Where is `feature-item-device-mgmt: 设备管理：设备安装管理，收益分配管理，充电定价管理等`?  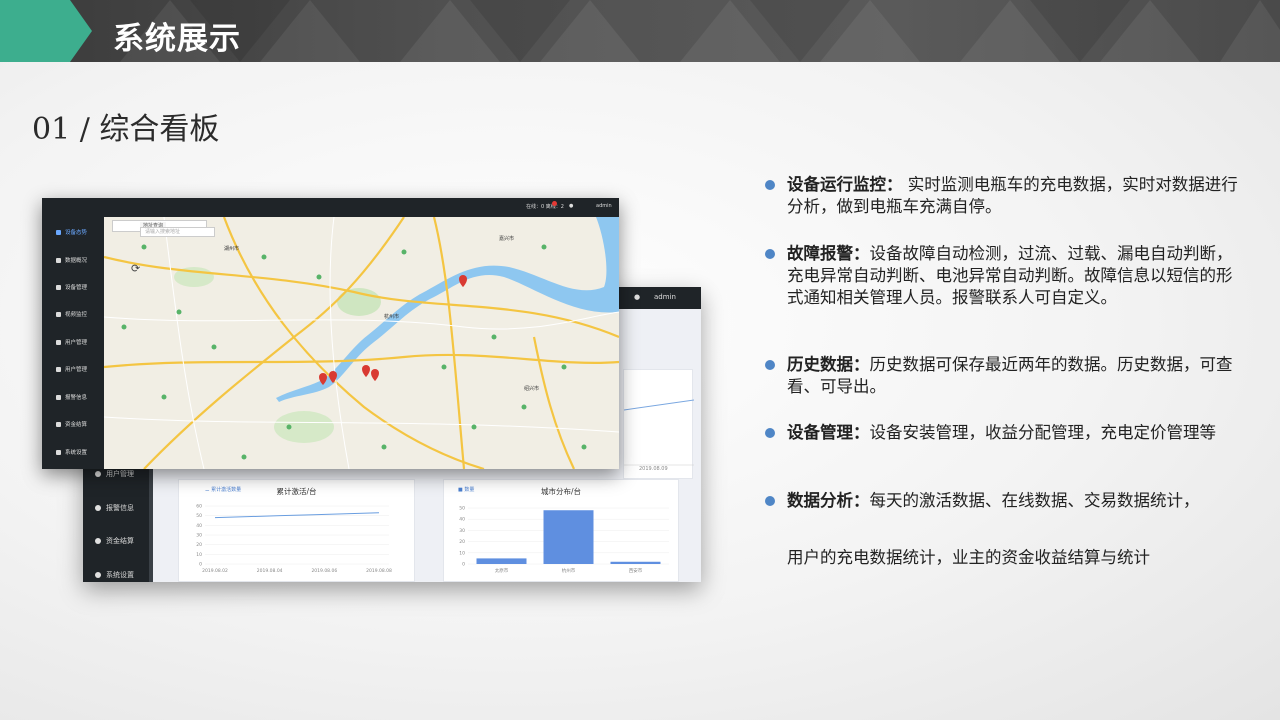
feature-item-device-mgmt: 设备管理：设备安装管理，收益分配管理，充电定价管理等 is located at coordinates (1005, 433).